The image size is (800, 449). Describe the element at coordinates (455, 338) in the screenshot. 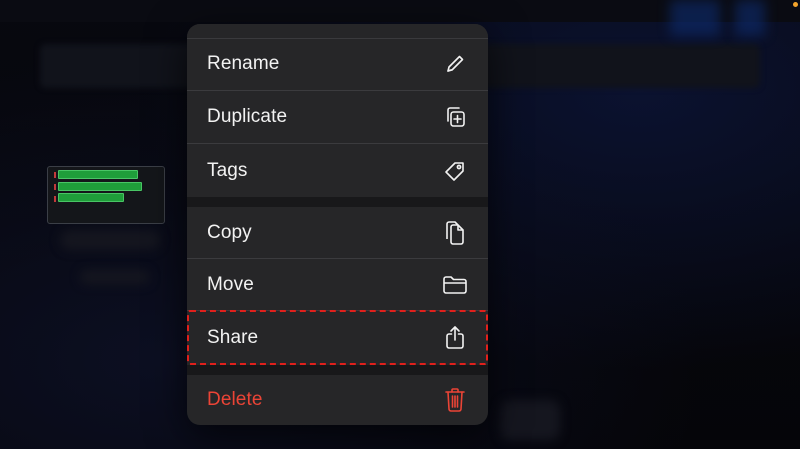

I see `share-icon` at that location.